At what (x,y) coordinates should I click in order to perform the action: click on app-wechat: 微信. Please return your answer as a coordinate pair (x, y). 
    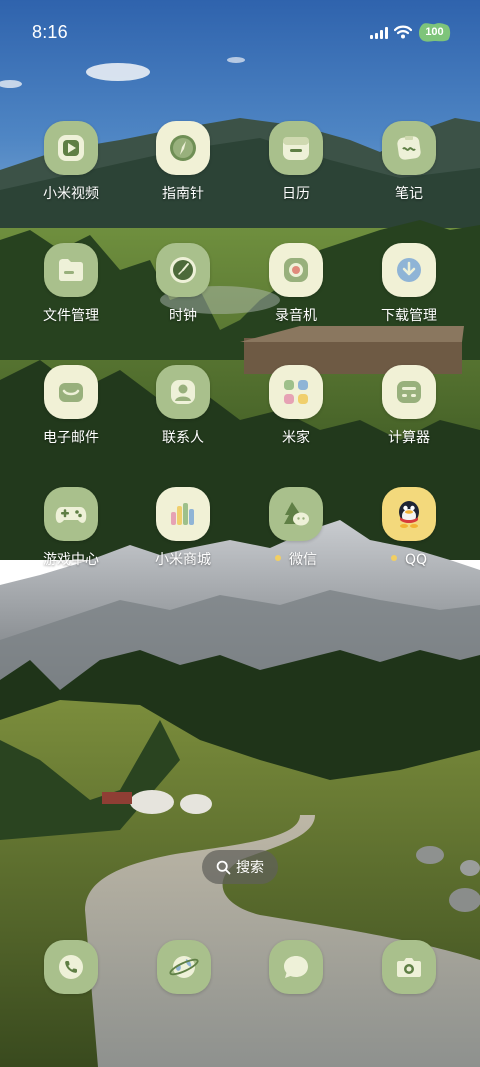
    Looking at the image, I should click on (296, 528).